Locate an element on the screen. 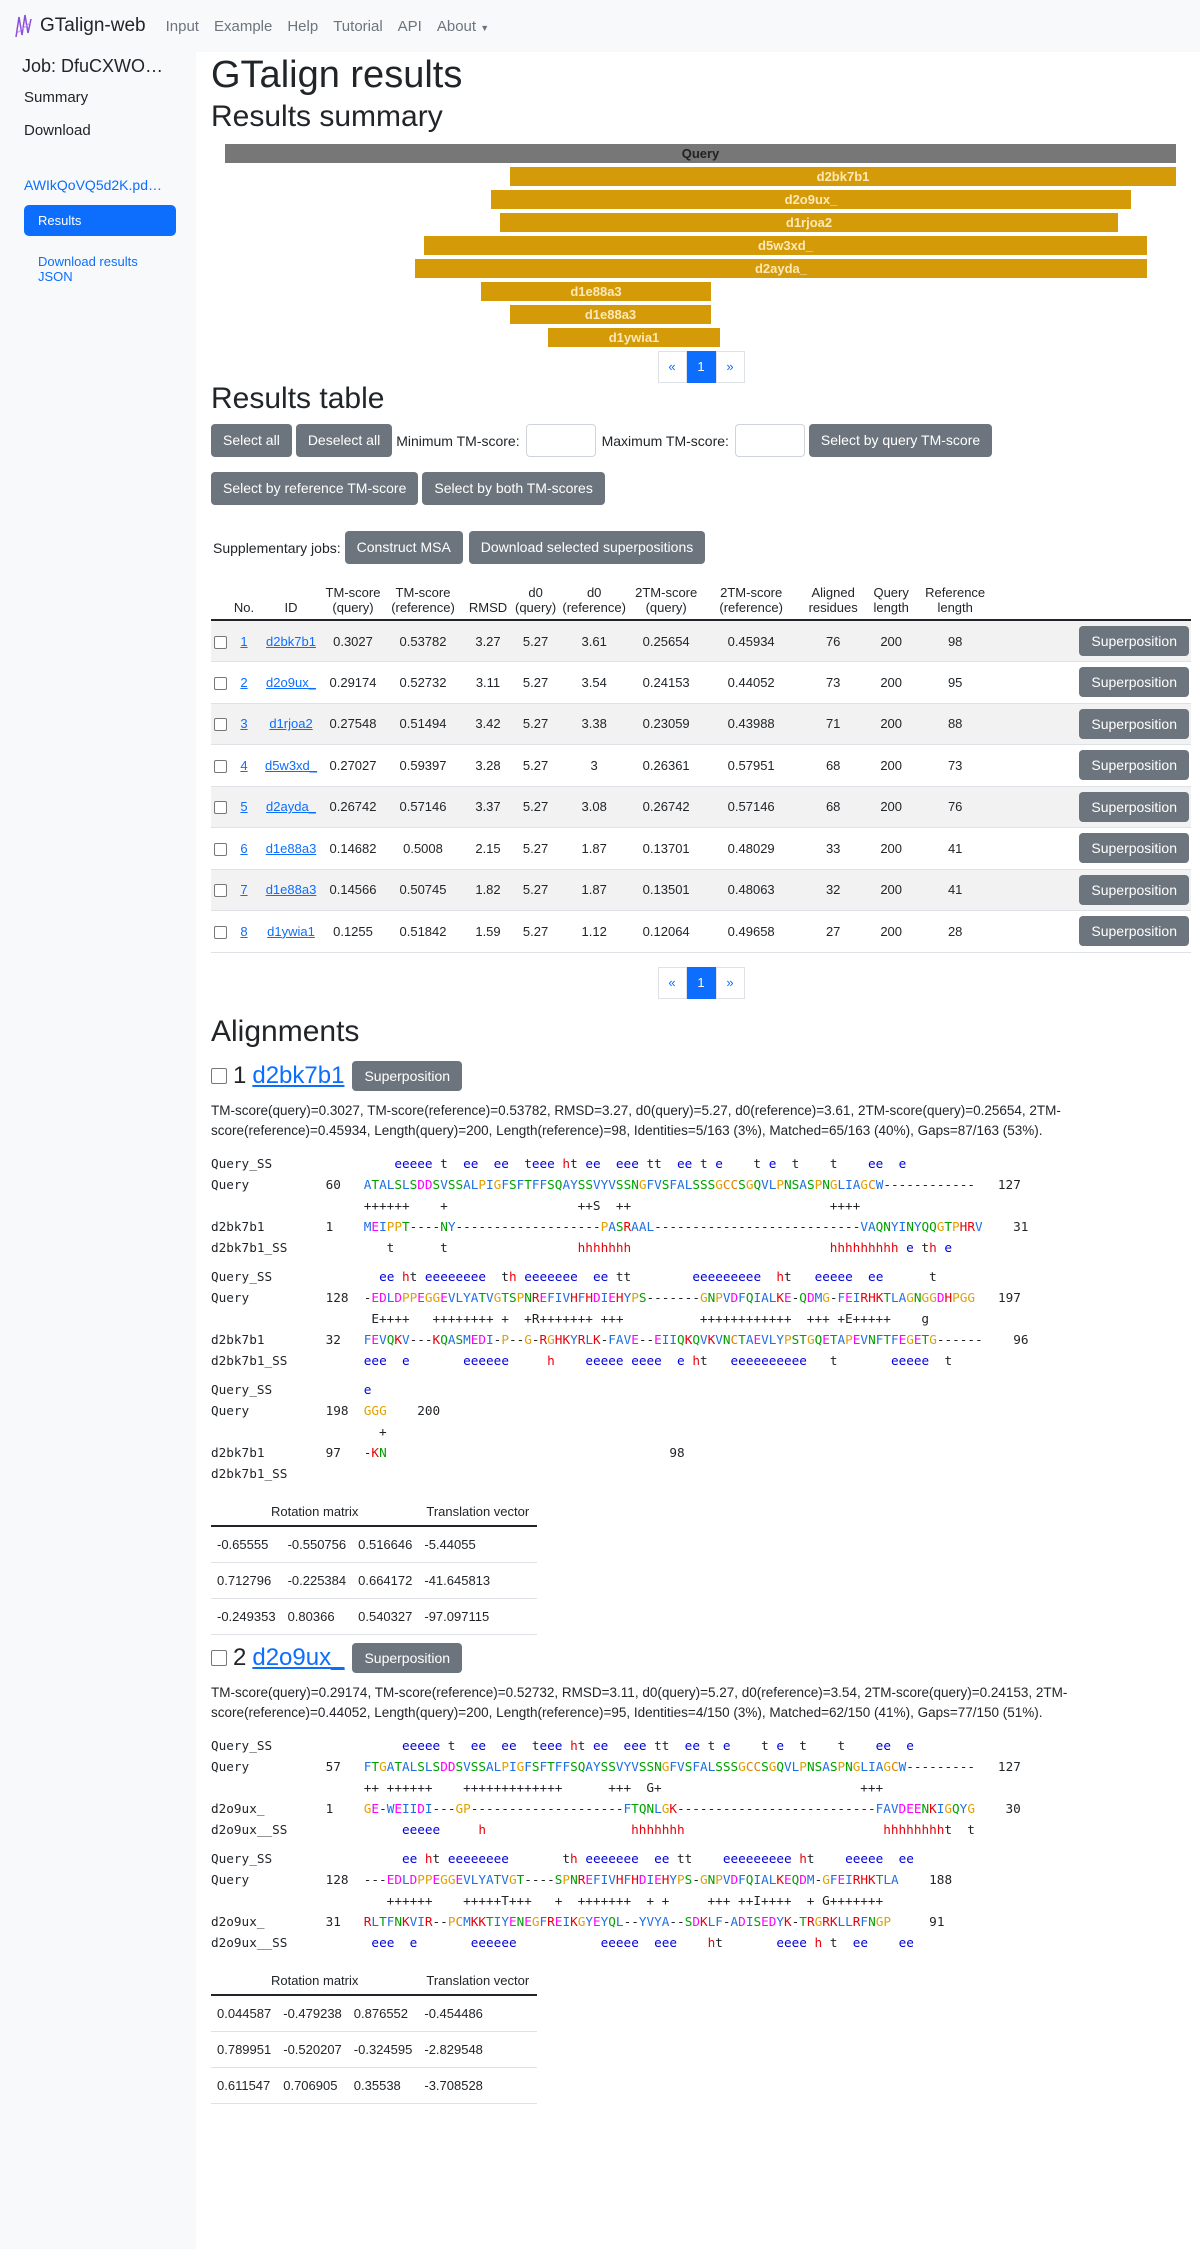  row-number: 4 is located at coordinates (244, 765).